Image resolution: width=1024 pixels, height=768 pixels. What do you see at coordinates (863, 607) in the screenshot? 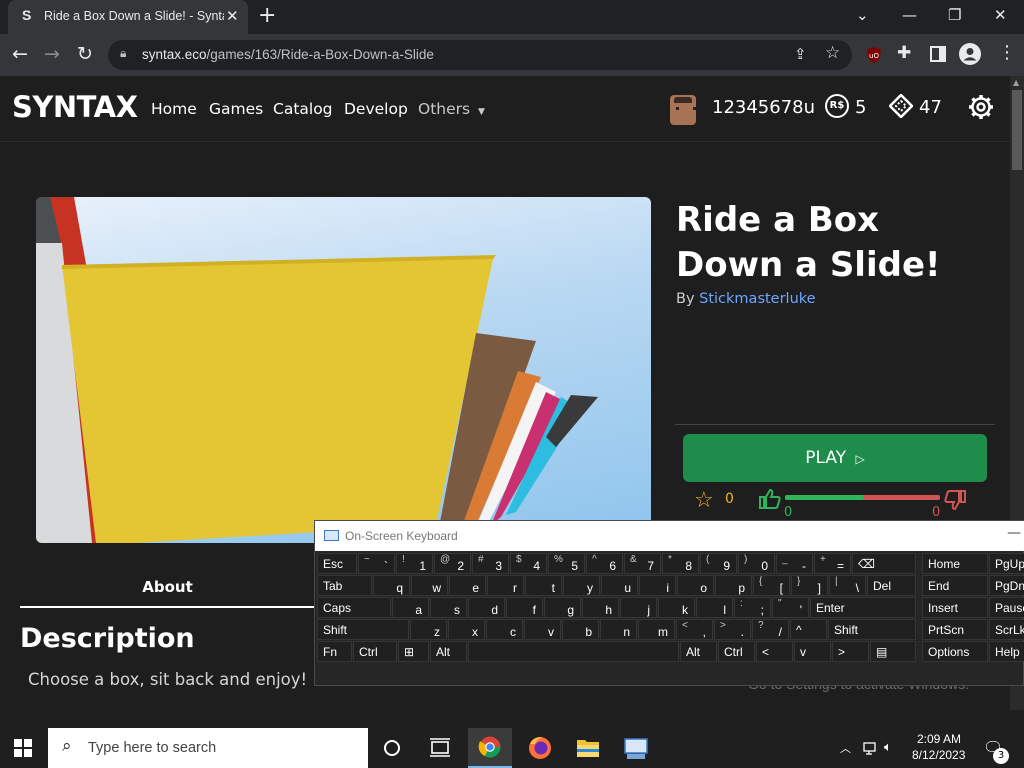
I see `key-enter: Enter` at bounding box center [863, 607].